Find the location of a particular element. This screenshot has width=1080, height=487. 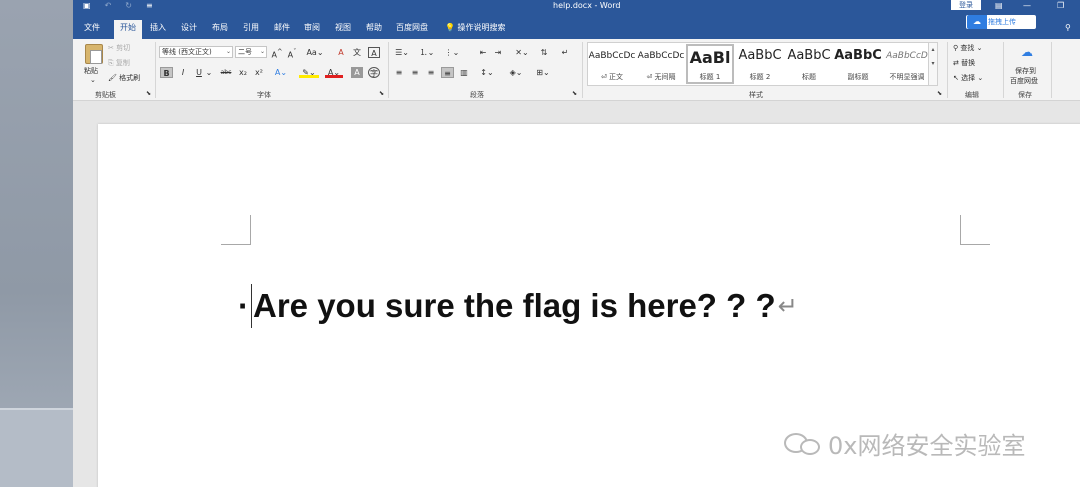

style-heading-2: AaBbC 标题 2 is located at coordinates (760, 64).